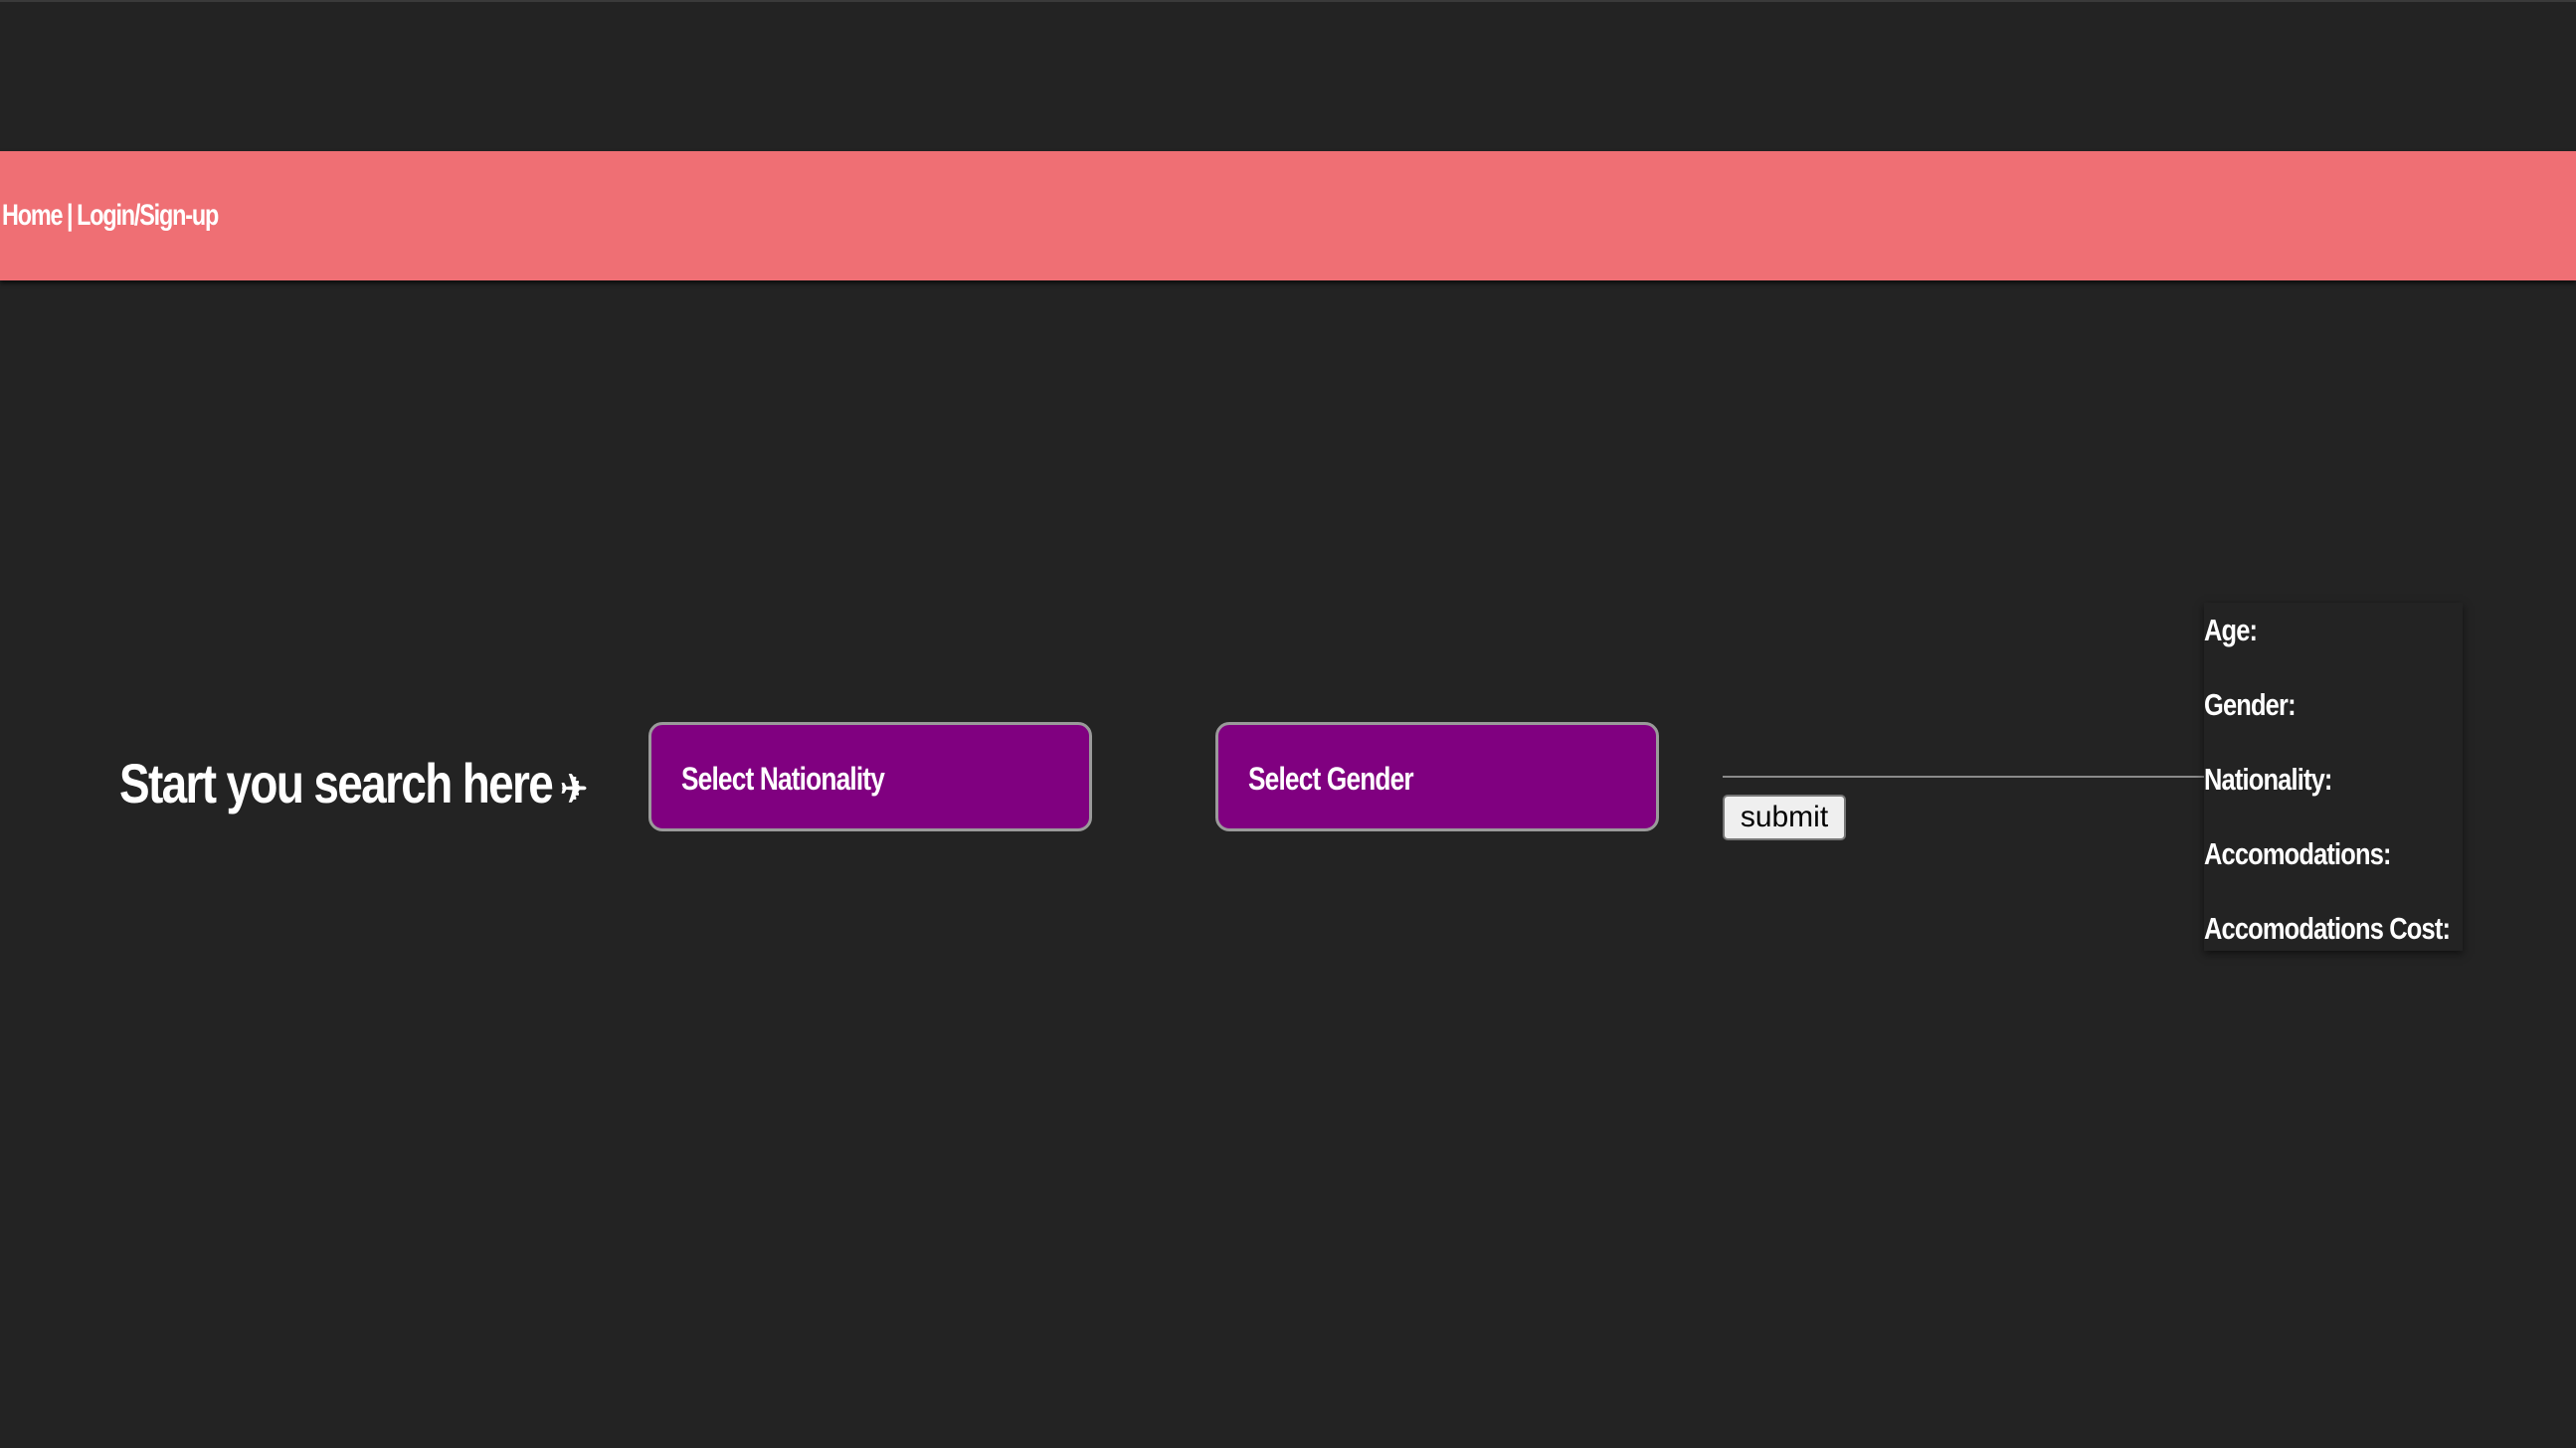 This screenshot has width=2576, height=1448. Describe the element at coordinates (2297, 854) in the screenshot. I see `info-accomodations-label: Accomodations:` at that location.